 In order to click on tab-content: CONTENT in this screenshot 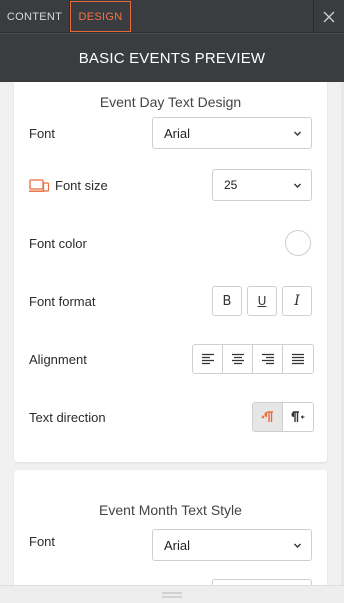, I will do `click(34, 16)`.